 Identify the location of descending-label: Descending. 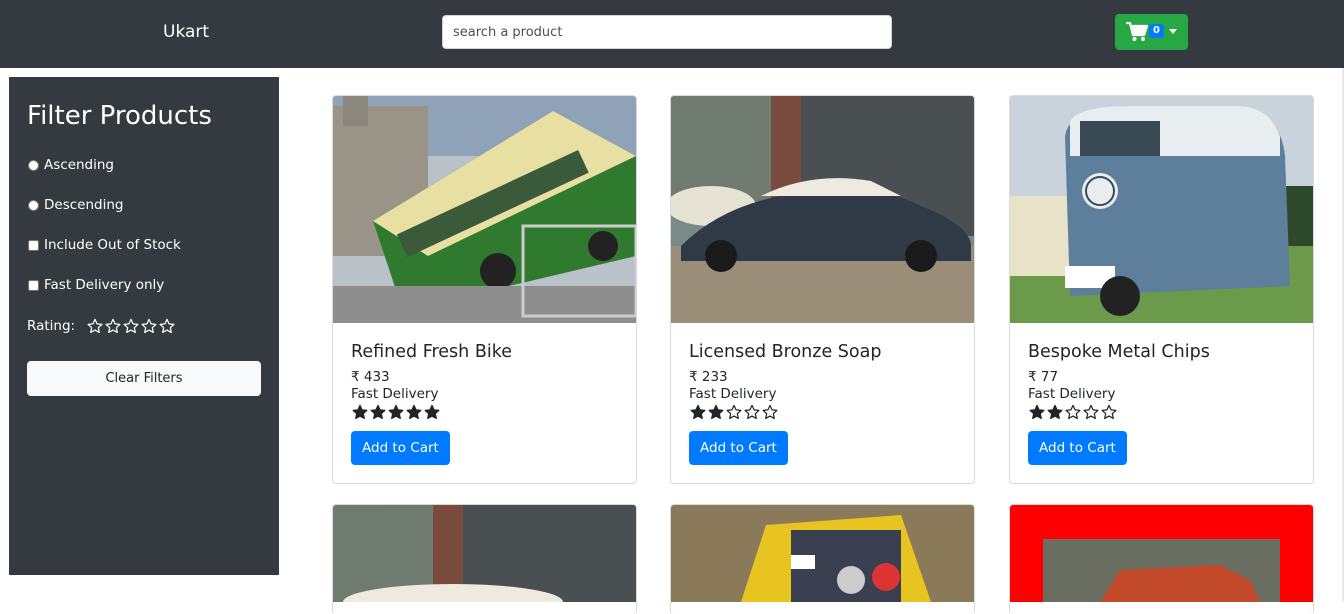
(84, 205).